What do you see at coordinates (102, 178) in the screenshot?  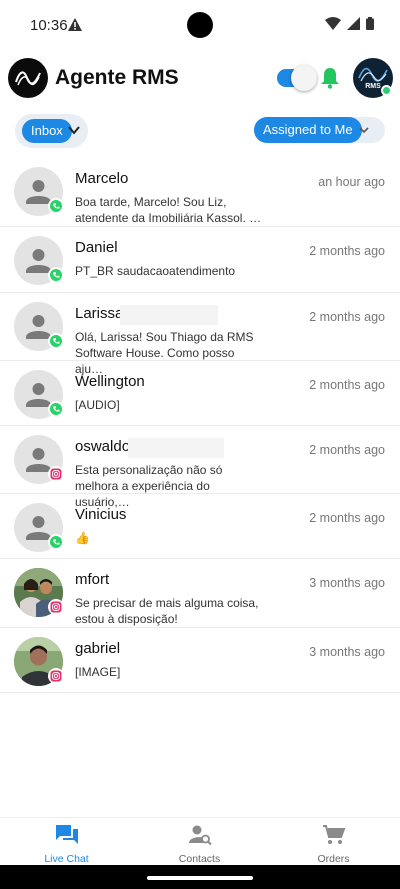 I see `contact-name: Marcelo` at bounding box center [102, 178].